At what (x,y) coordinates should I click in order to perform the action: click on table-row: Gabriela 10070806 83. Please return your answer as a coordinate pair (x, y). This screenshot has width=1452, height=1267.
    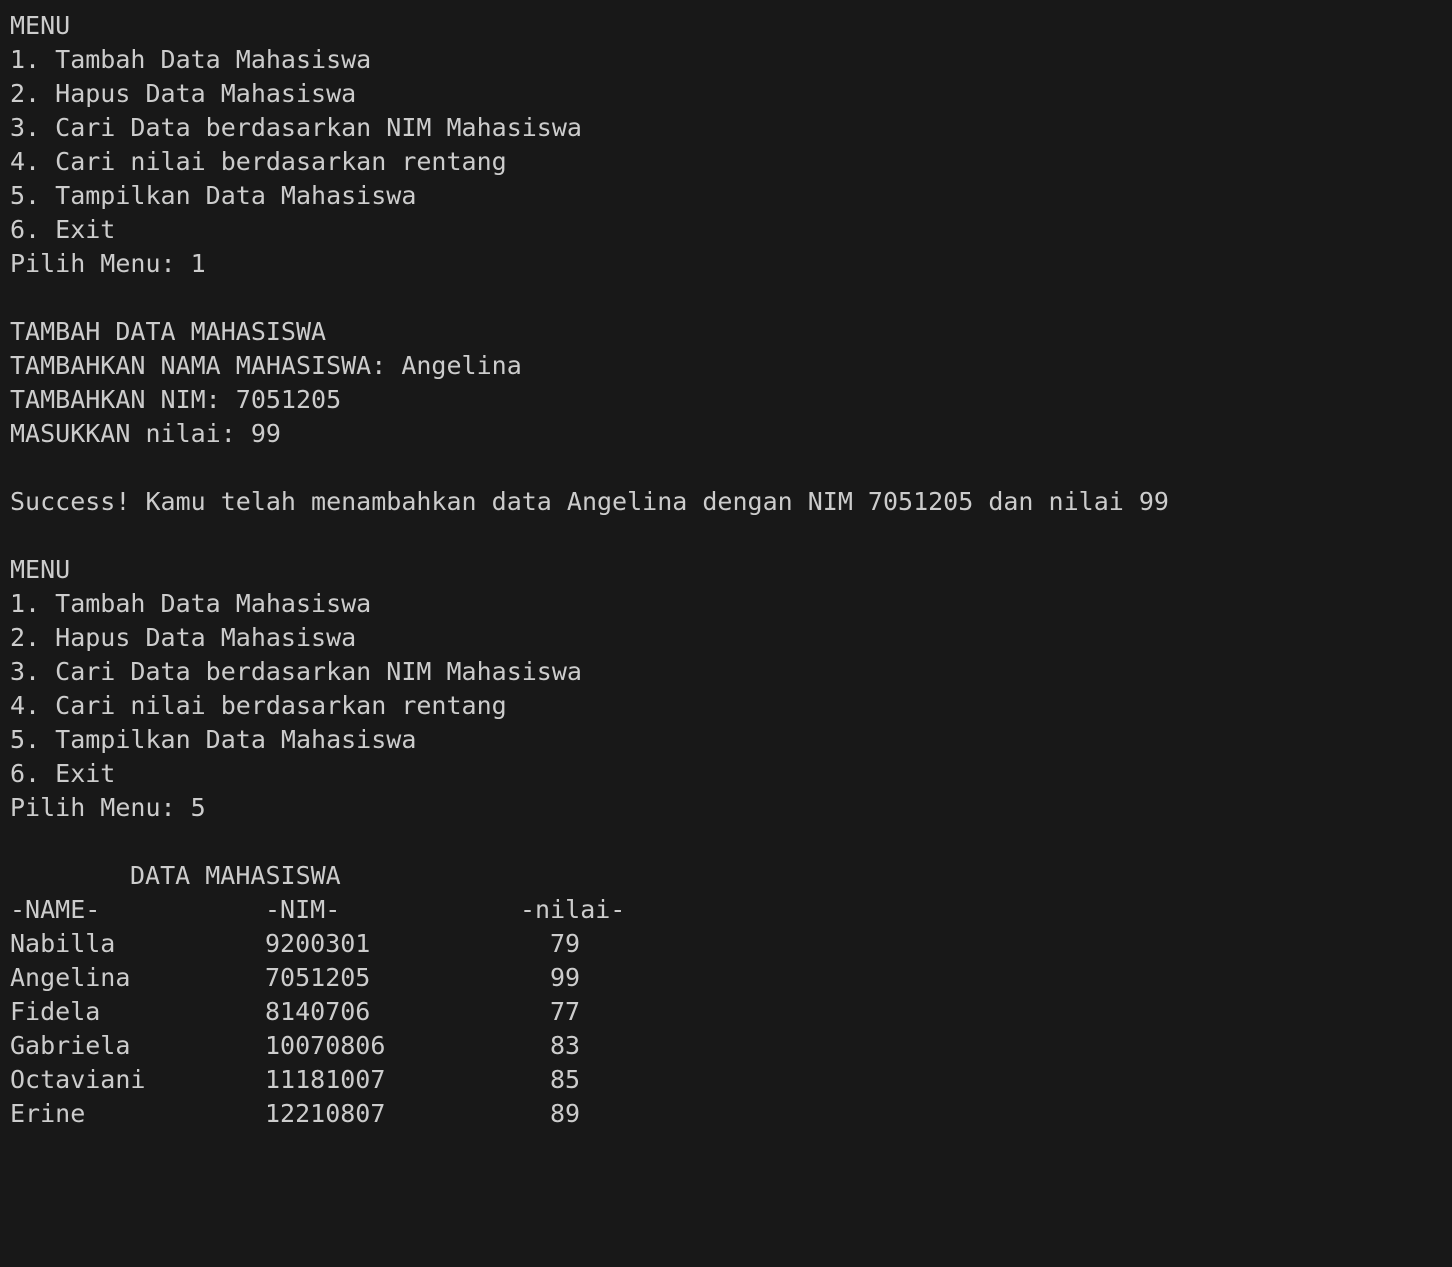
    Looking at the image, I should click on (726, 1046).